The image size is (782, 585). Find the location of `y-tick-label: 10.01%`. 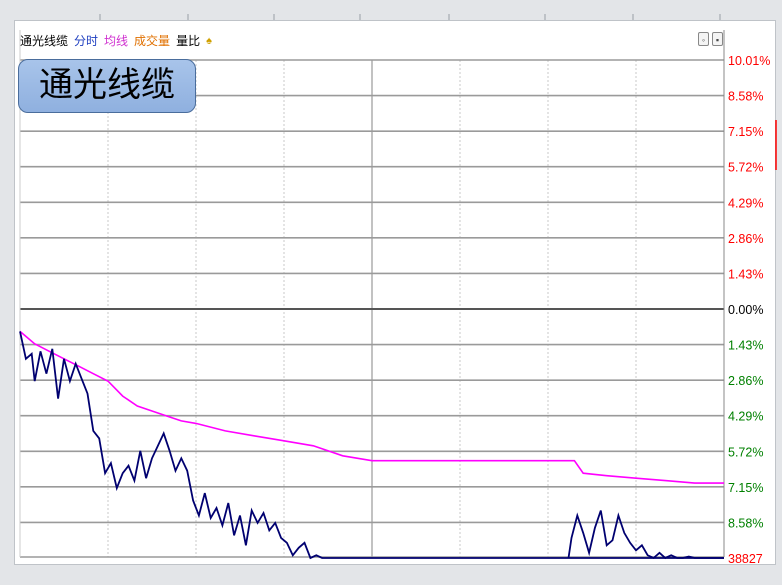

y-tick-label: 10.01% is located at coordinates (749, 61).